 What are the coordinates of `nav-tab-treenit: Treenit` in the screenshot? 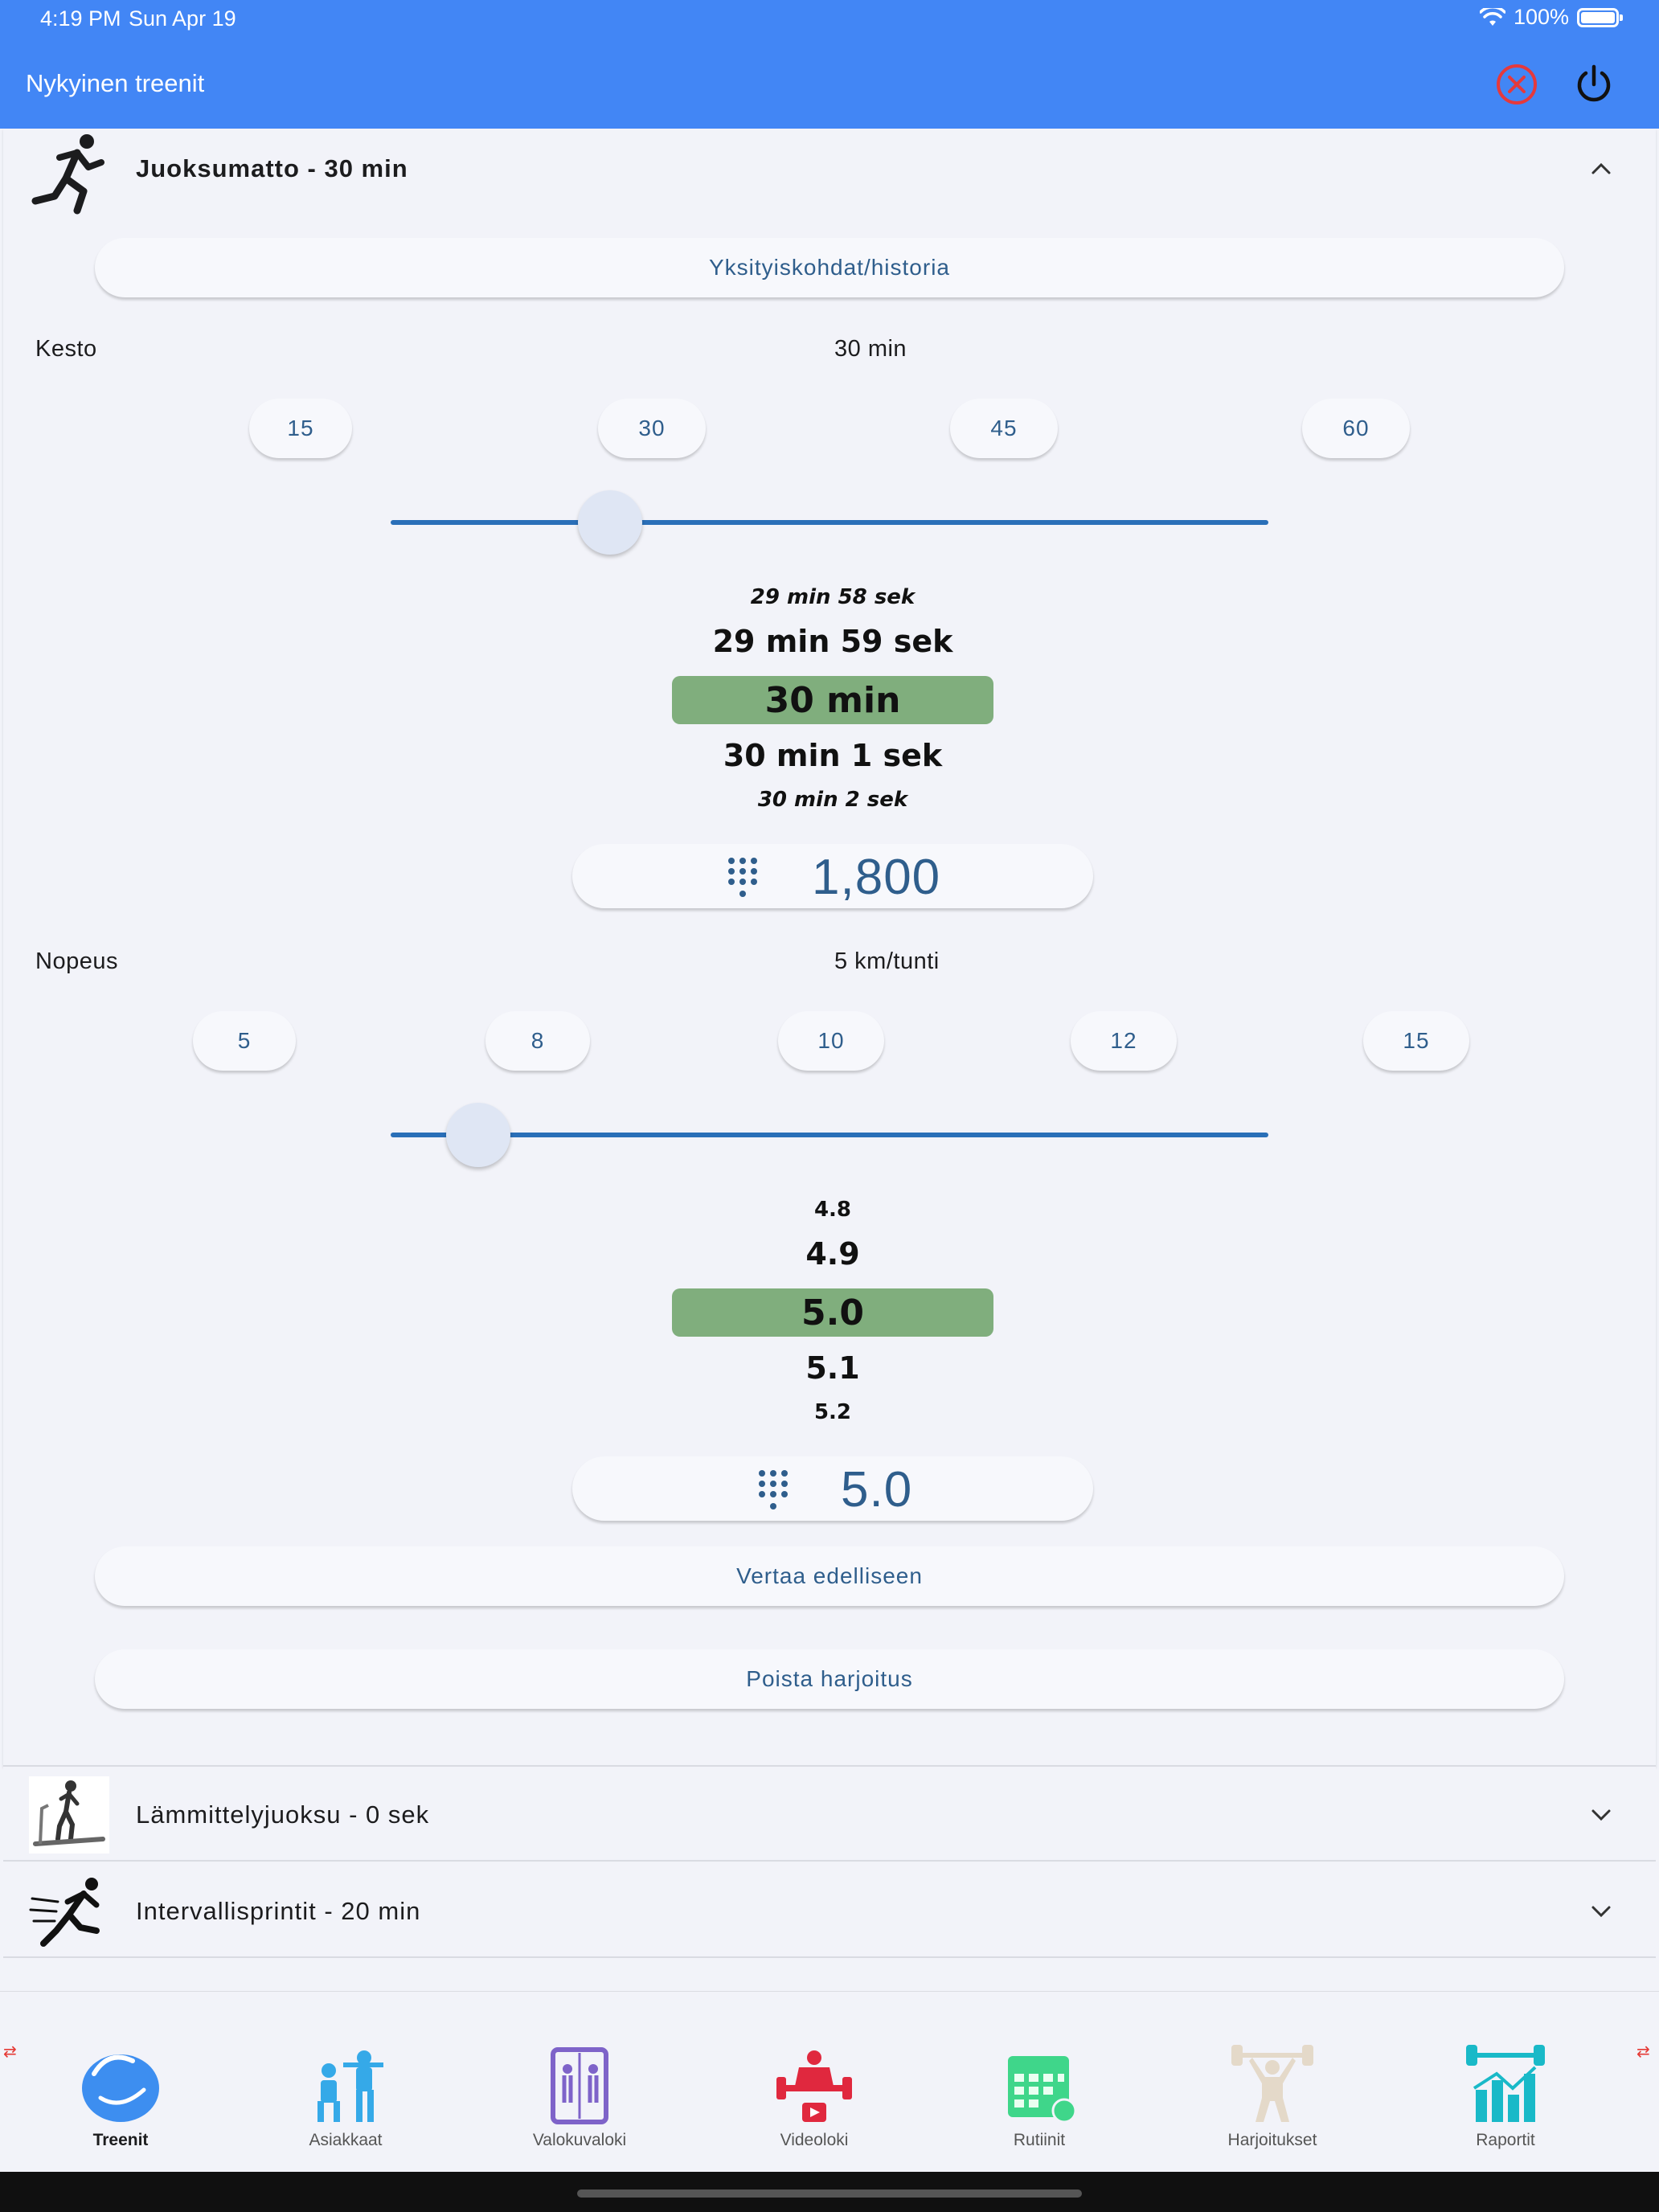 It's located at (120, 2096).